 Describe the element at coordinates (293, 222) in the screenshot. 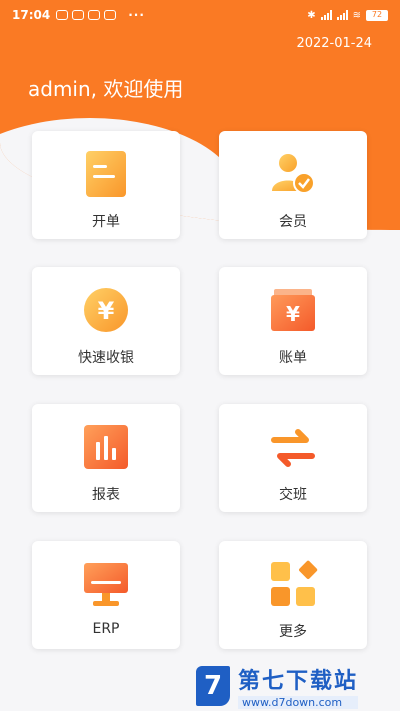

I see `menu-label: 会员` at that location.